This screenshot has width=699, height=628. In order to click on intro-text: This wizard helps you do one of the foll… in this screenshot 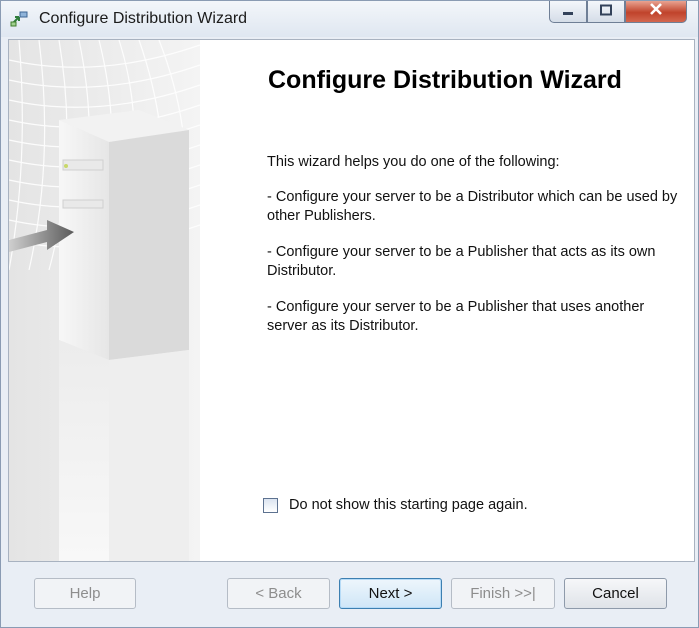, I will do `click(413, 162)`.